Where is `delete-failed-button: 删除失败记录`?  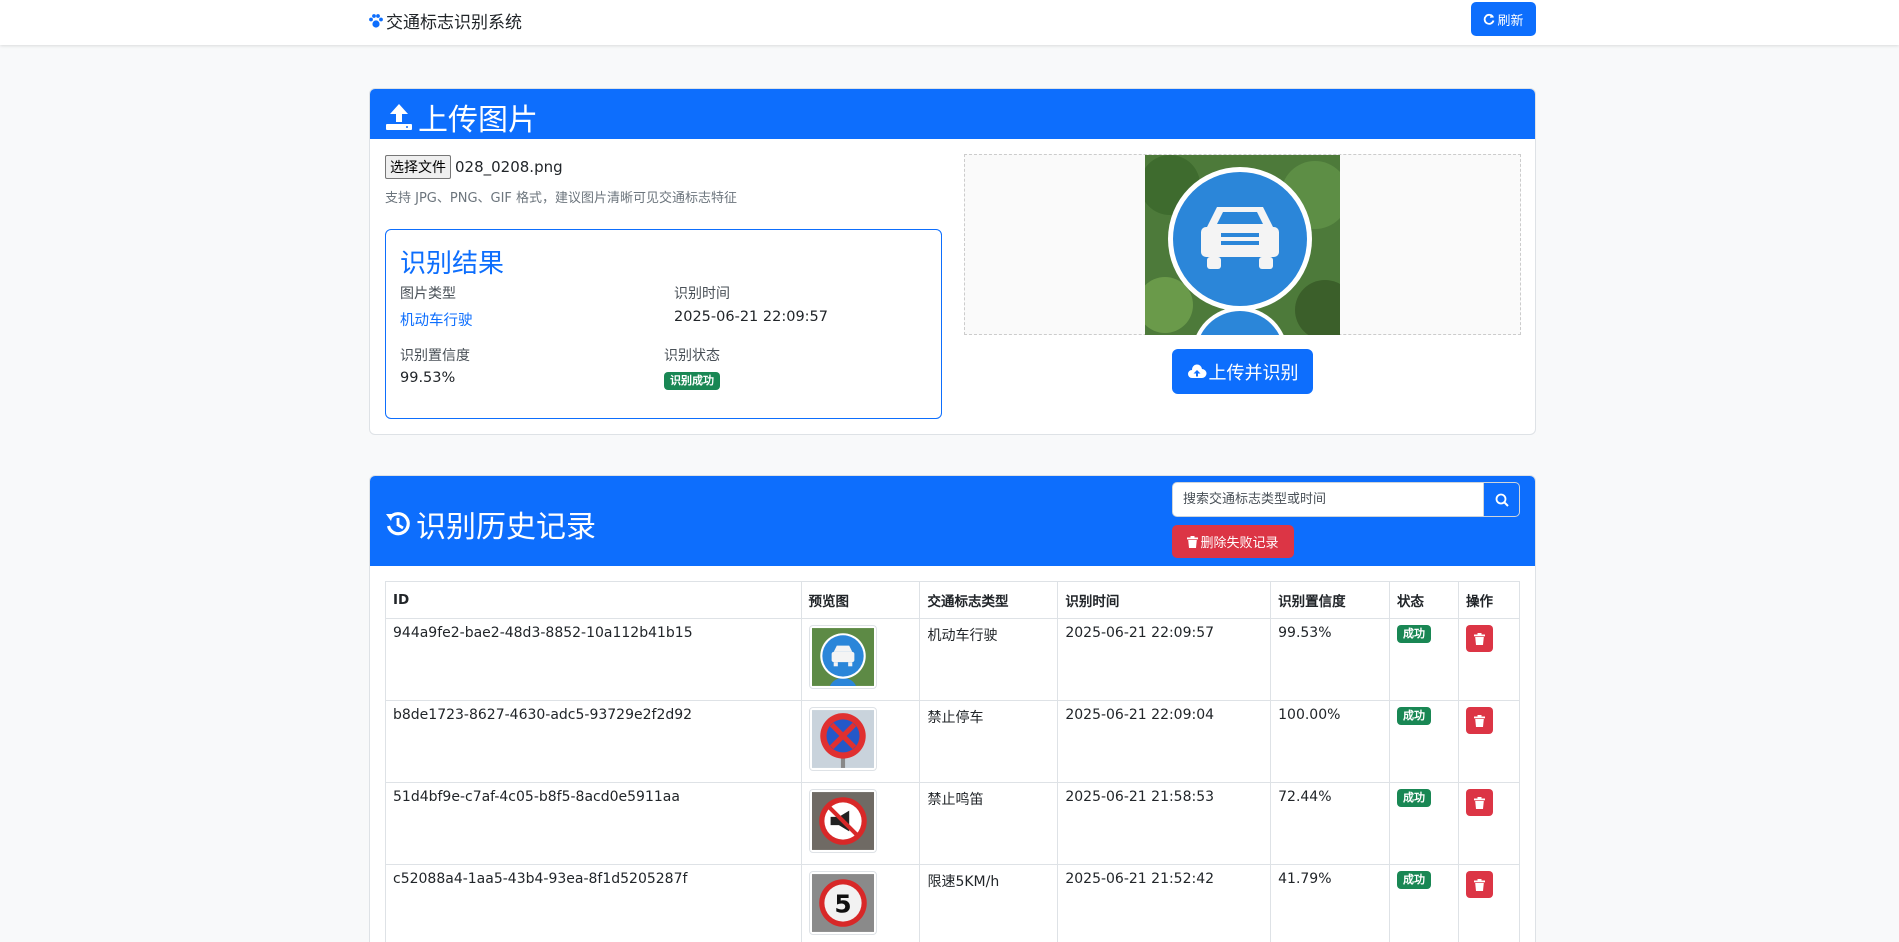
delete-failed-button: 删除失败记录 is located at coordinates (1233, 541).